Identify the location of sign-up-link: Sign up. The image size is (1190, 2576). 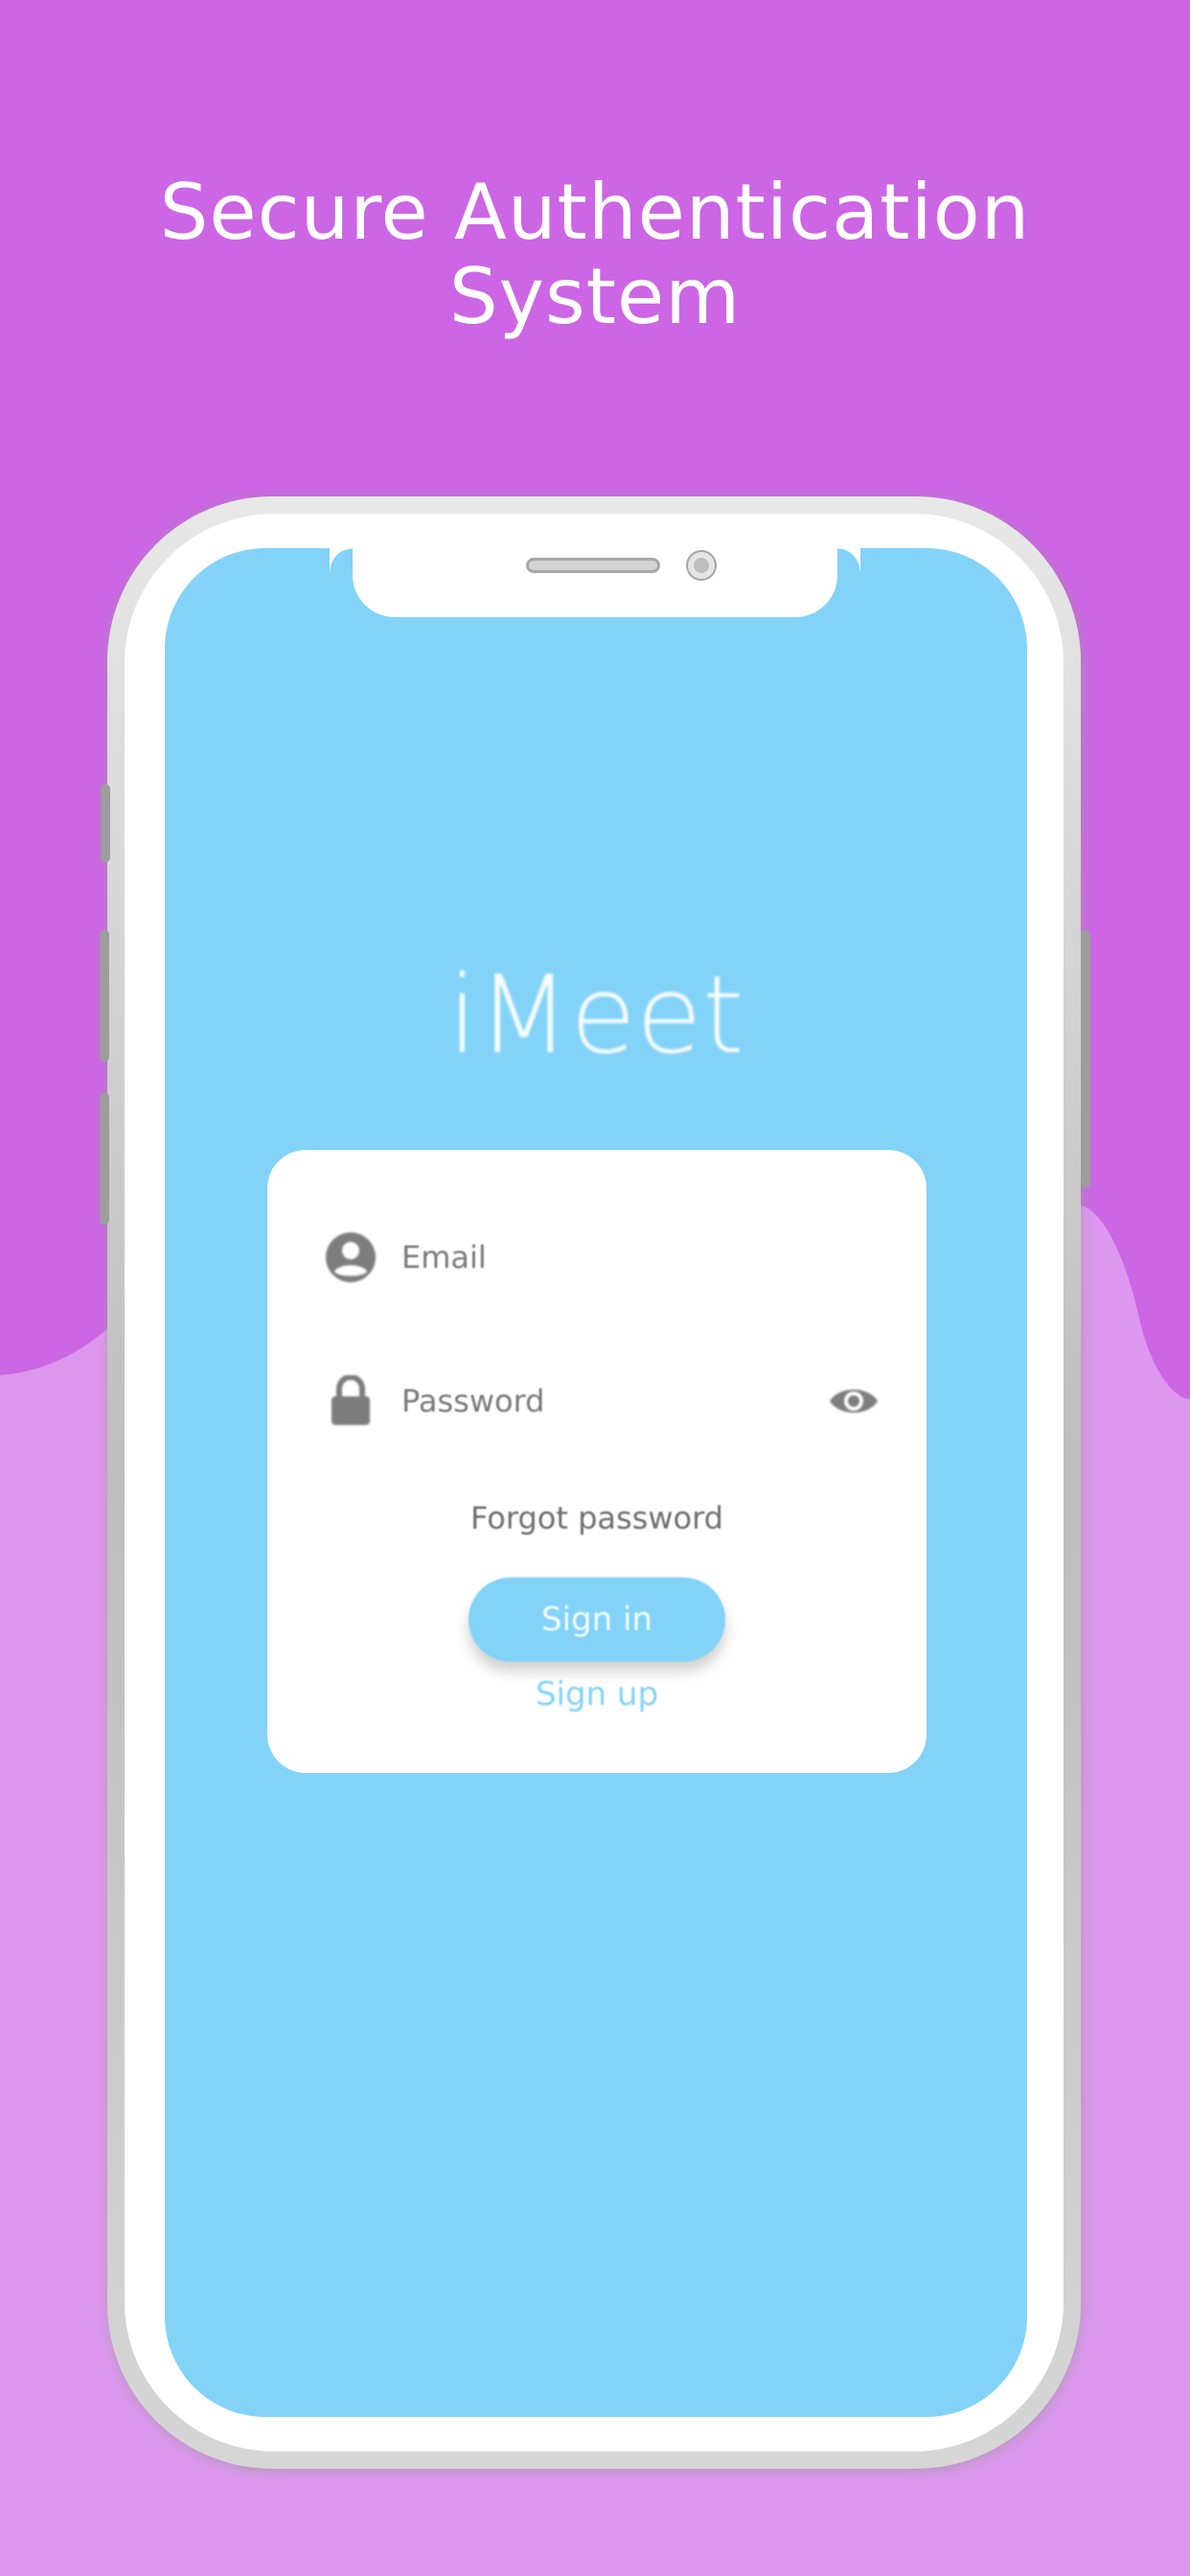
(597, 1694).